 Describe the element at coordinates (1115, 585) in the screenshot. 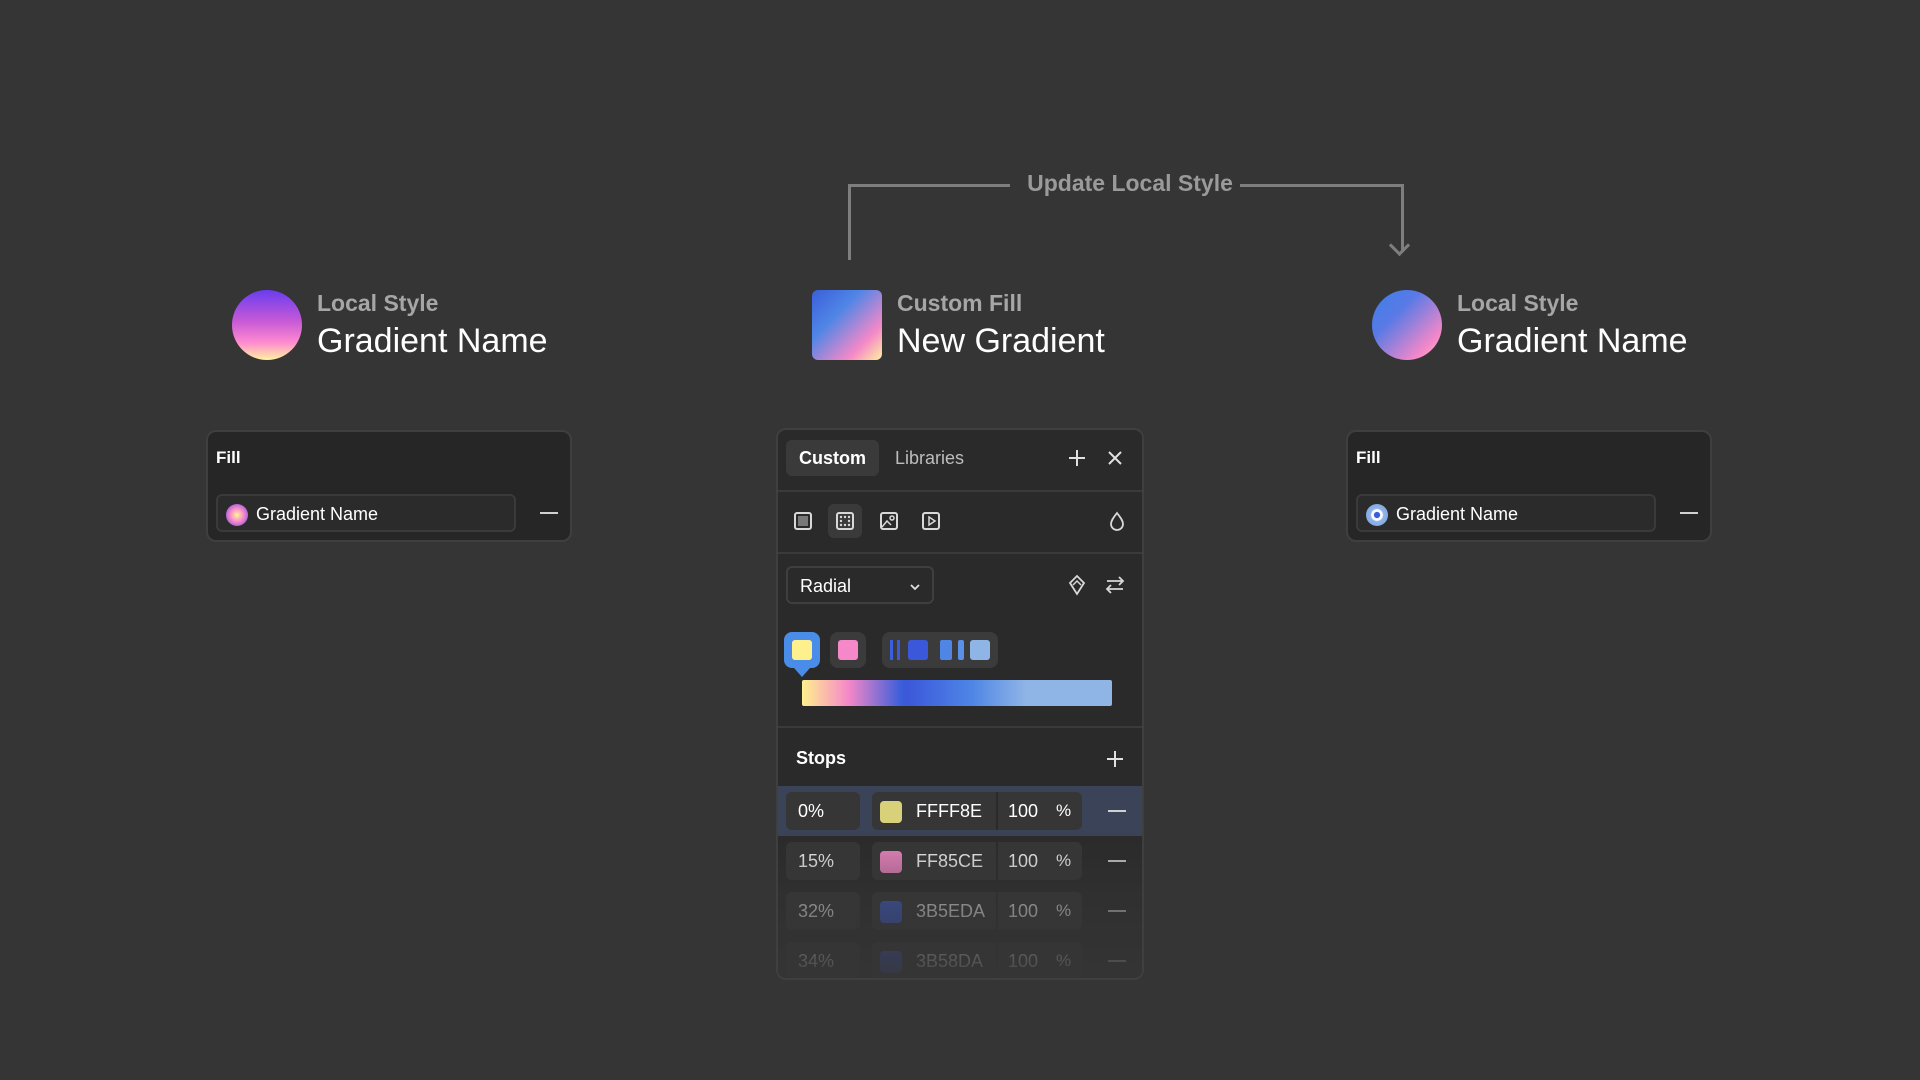

I see `swap-stops-icon` at that location.